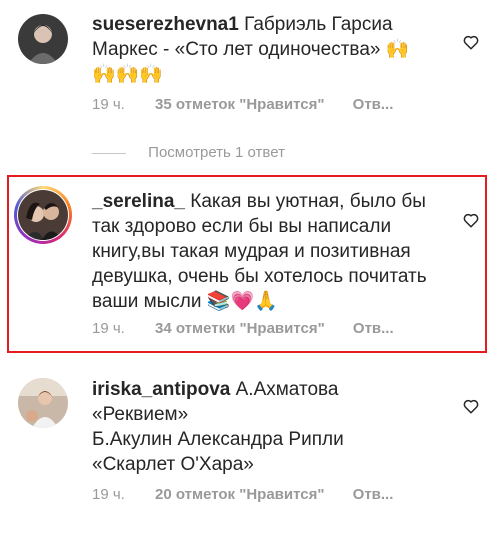 The image size is (500, 535). Describe the element at coordinates (109, 153) in the screenshot. I see `divider-line` at that location.